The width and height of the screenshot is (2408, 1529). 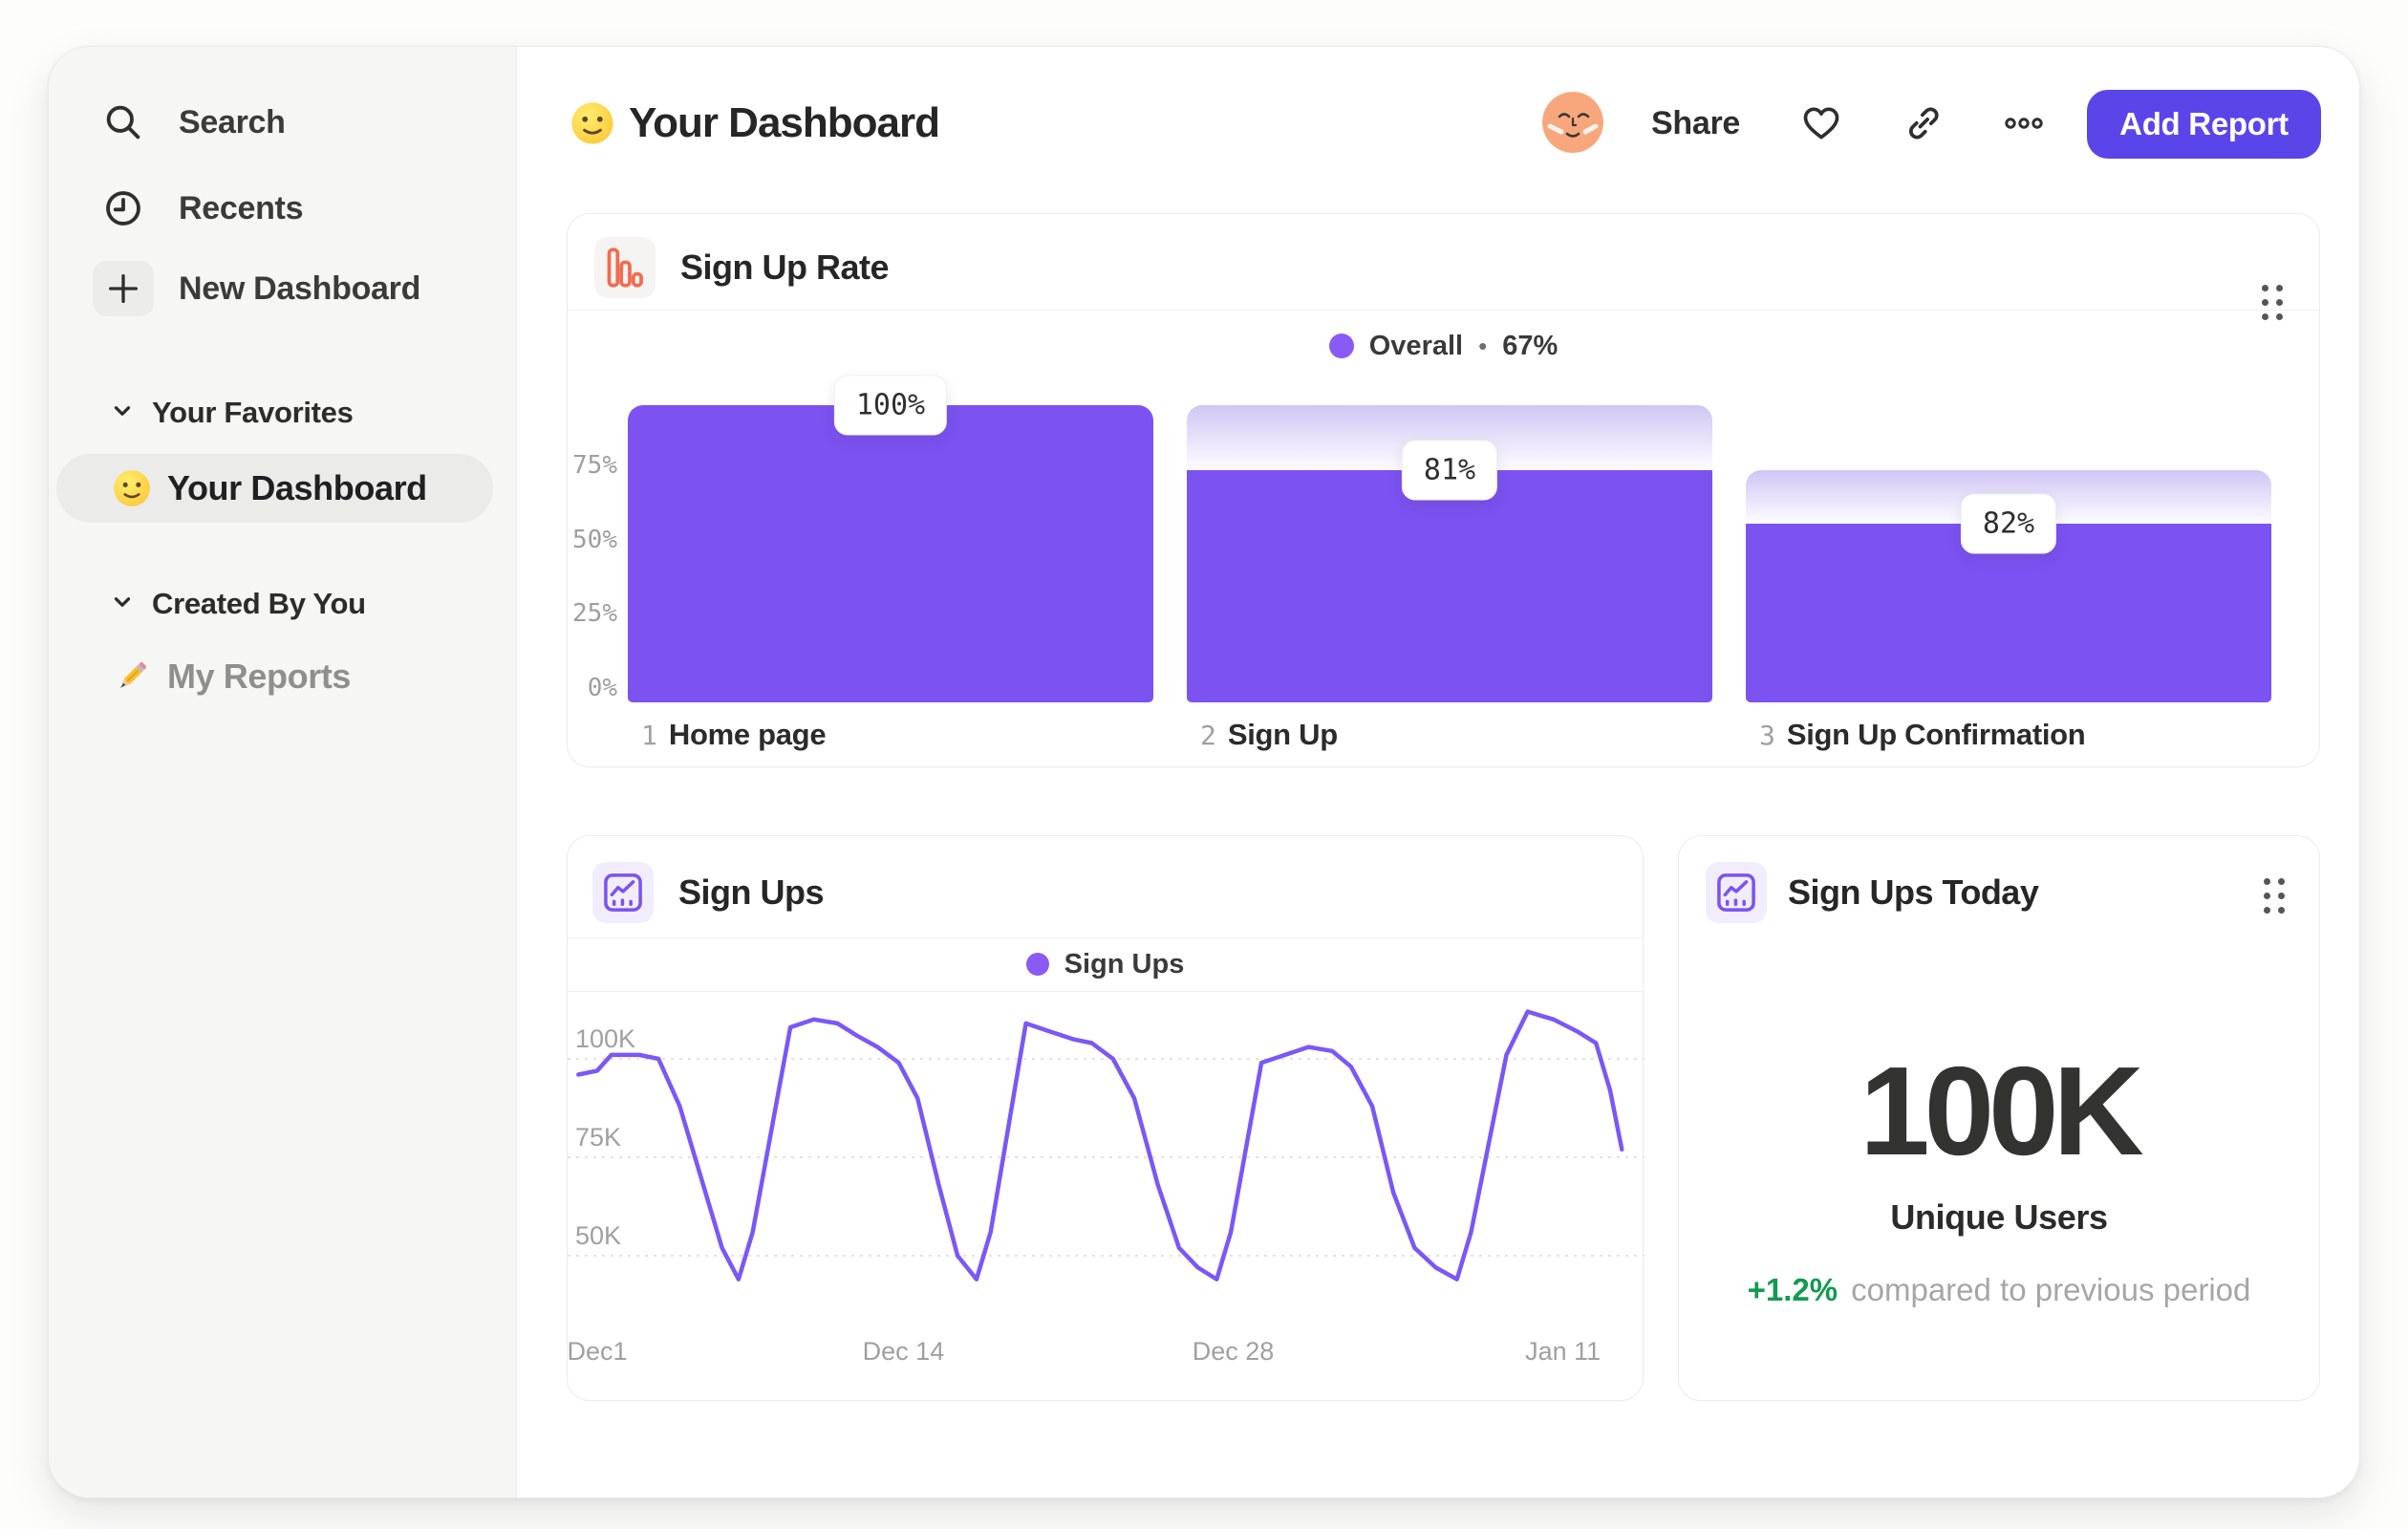 I want to click on page-title: Your Dashboard, so click(x=755, y=122).